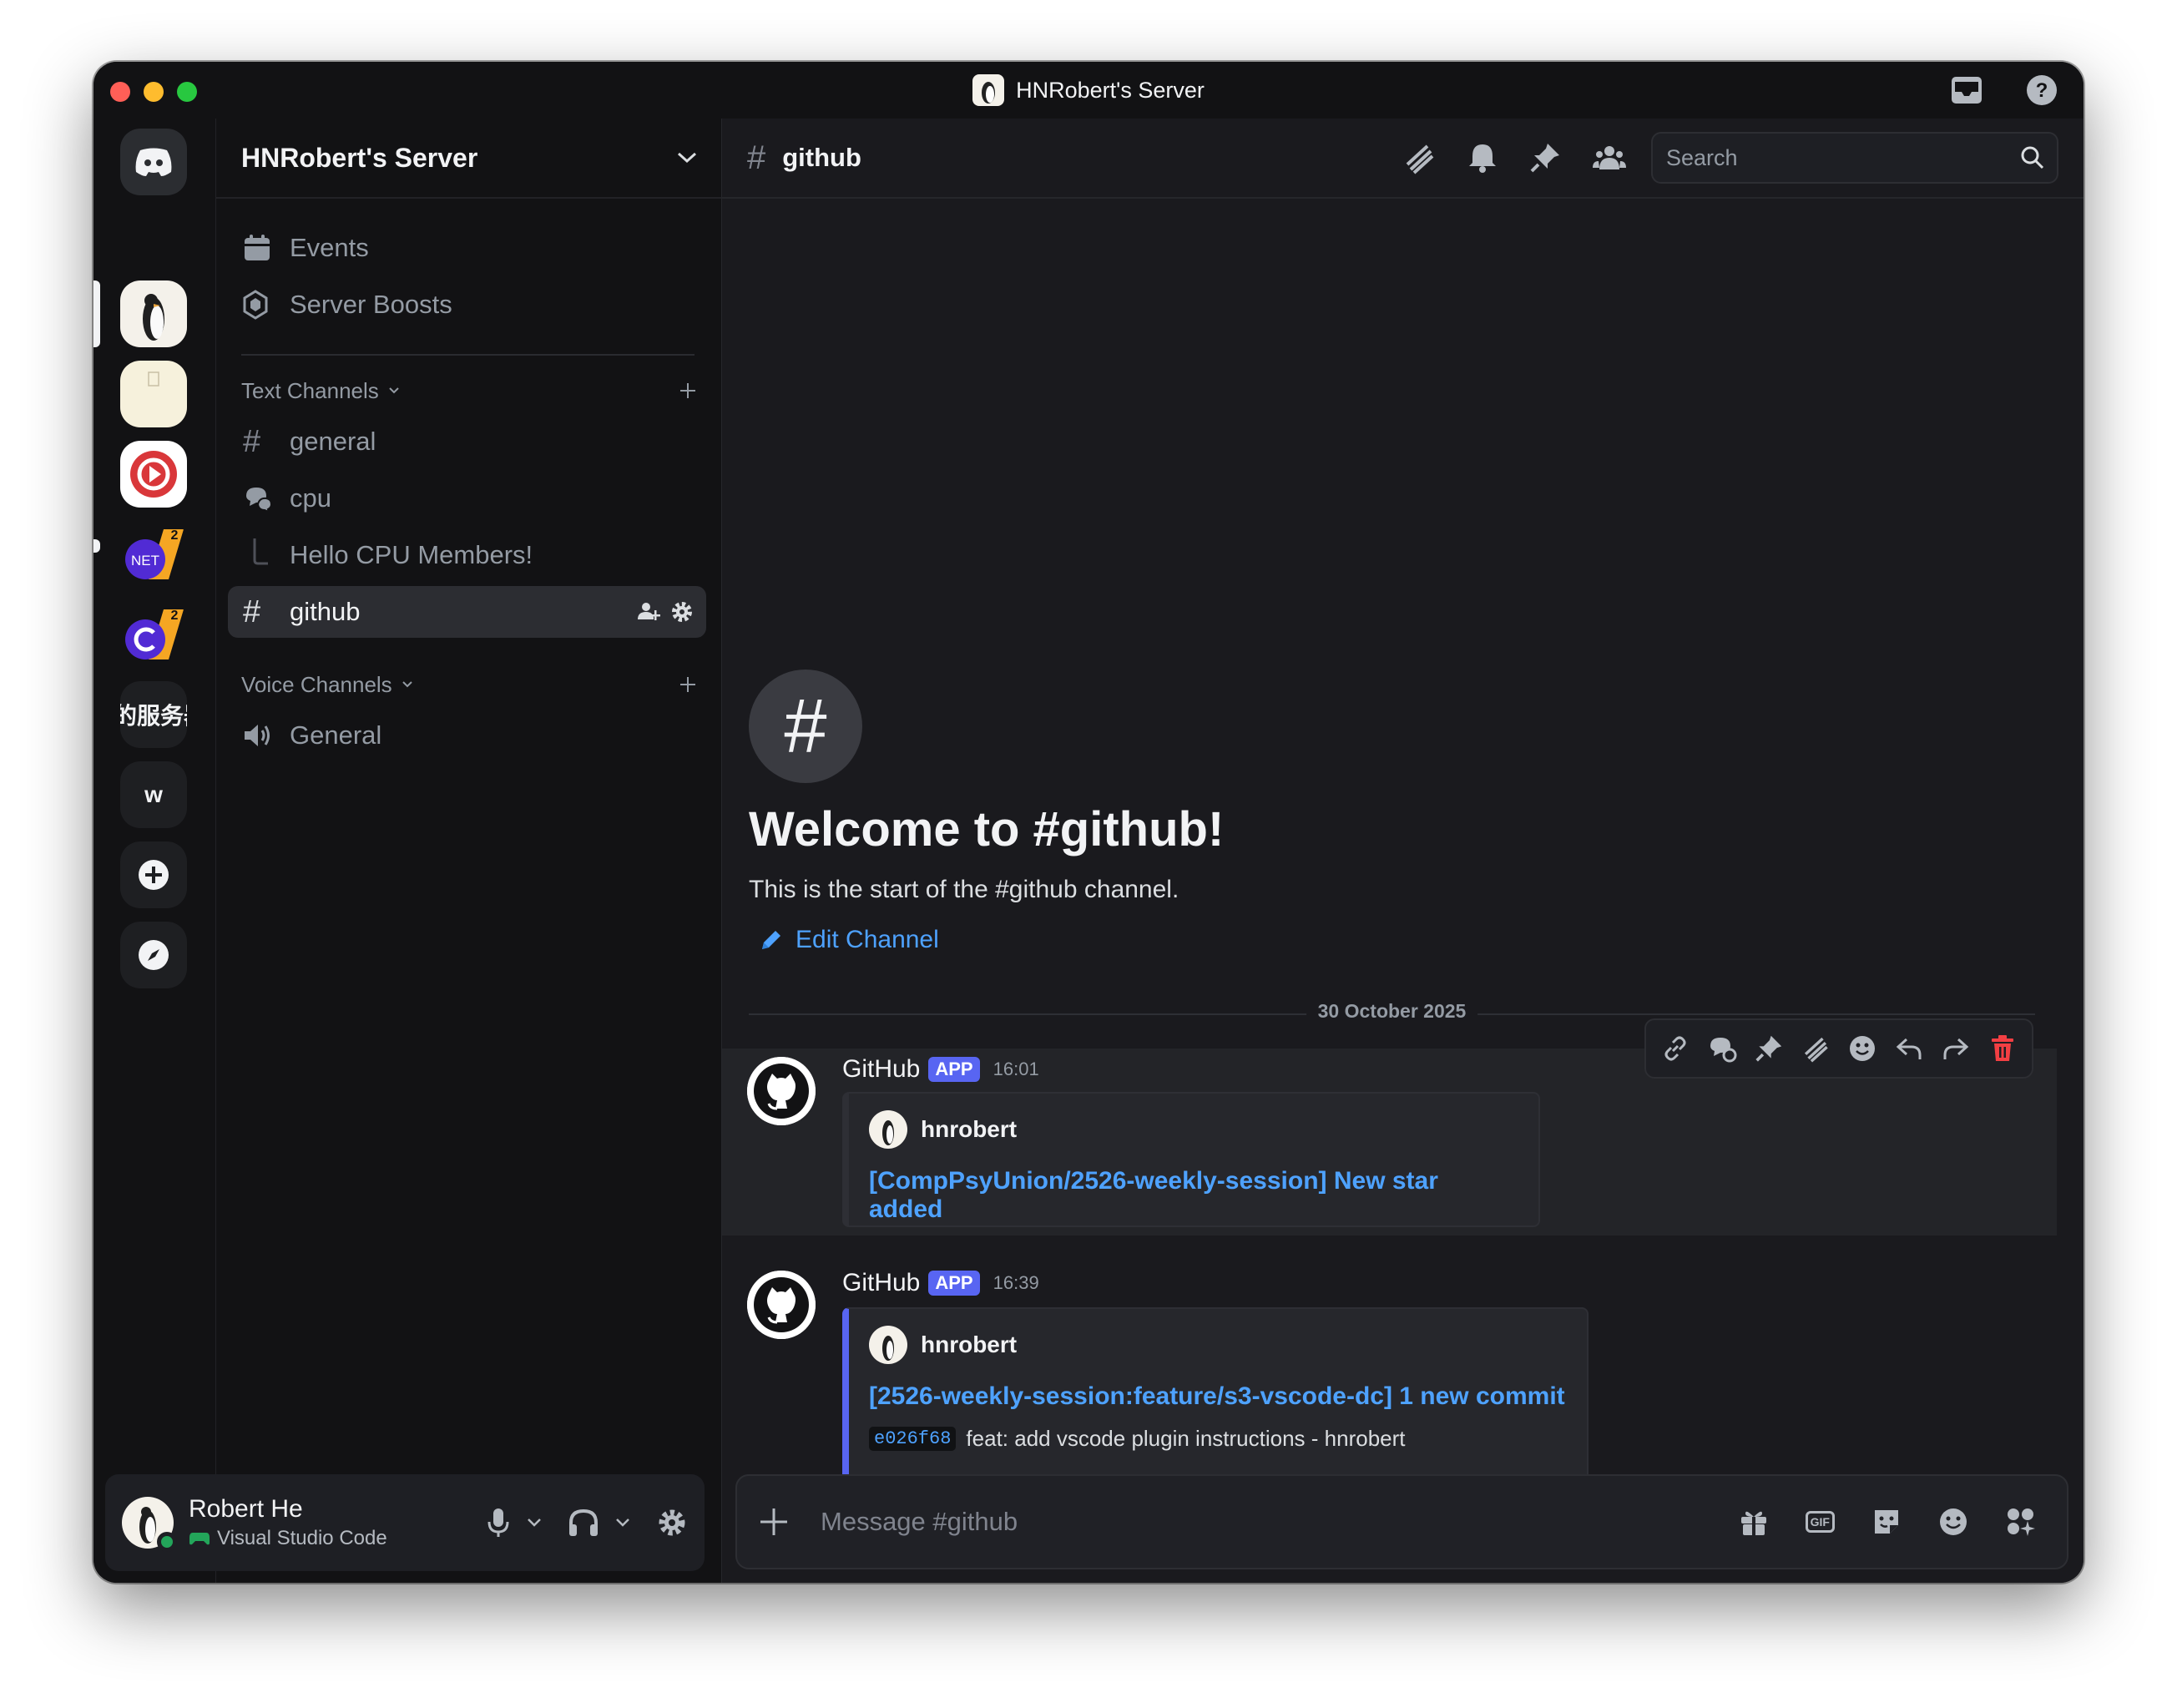 The width and height of the screenshot is (2177, 1708). I want to click on compass-icon, so click(154, 955).